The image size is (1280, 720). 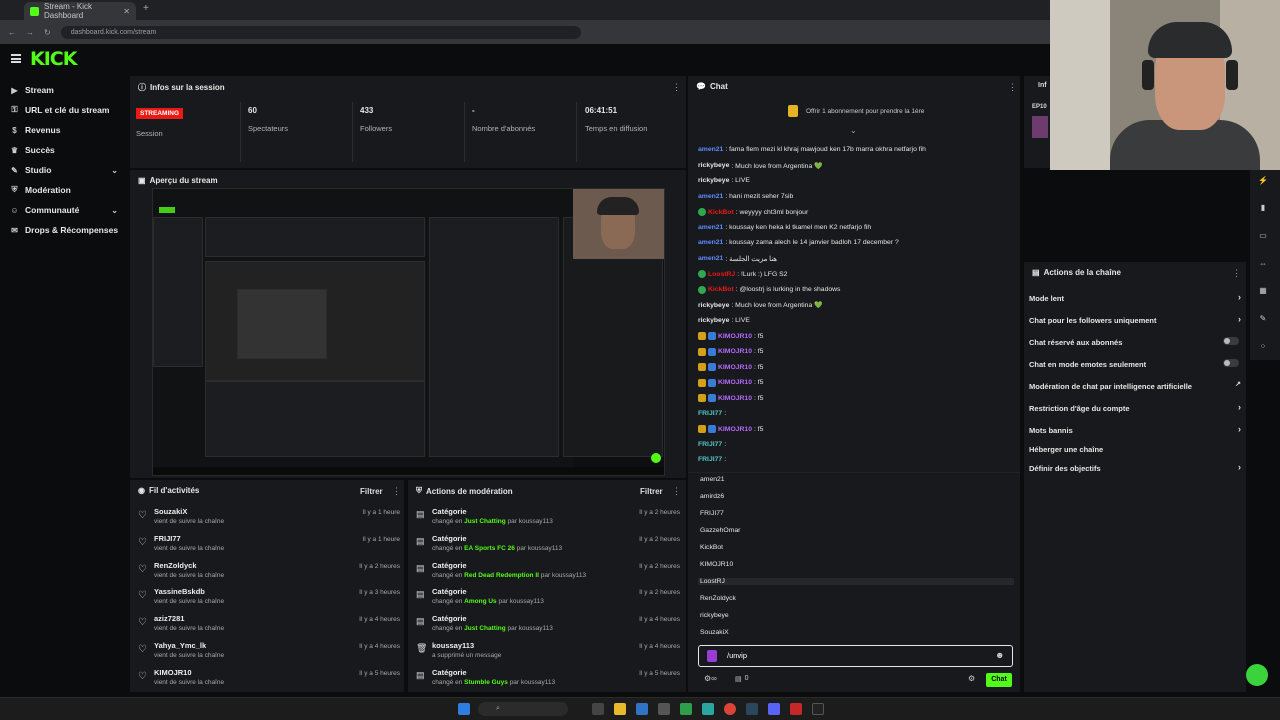 I want to click on support-chat-icon, so click(x=1257, y=675).